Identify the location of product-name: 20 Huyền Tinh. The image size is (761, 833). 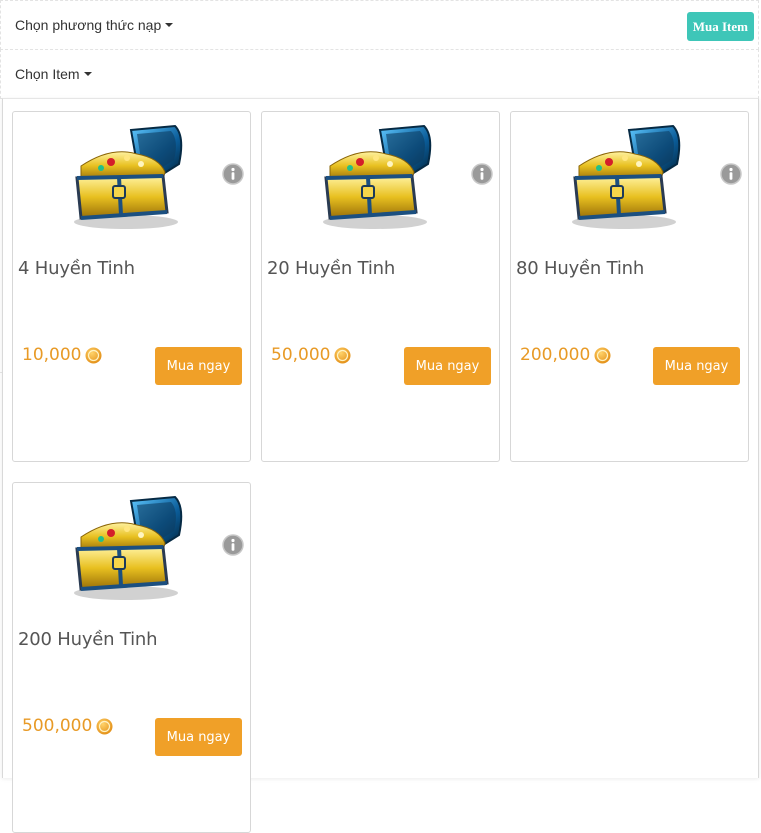
(331, 268).